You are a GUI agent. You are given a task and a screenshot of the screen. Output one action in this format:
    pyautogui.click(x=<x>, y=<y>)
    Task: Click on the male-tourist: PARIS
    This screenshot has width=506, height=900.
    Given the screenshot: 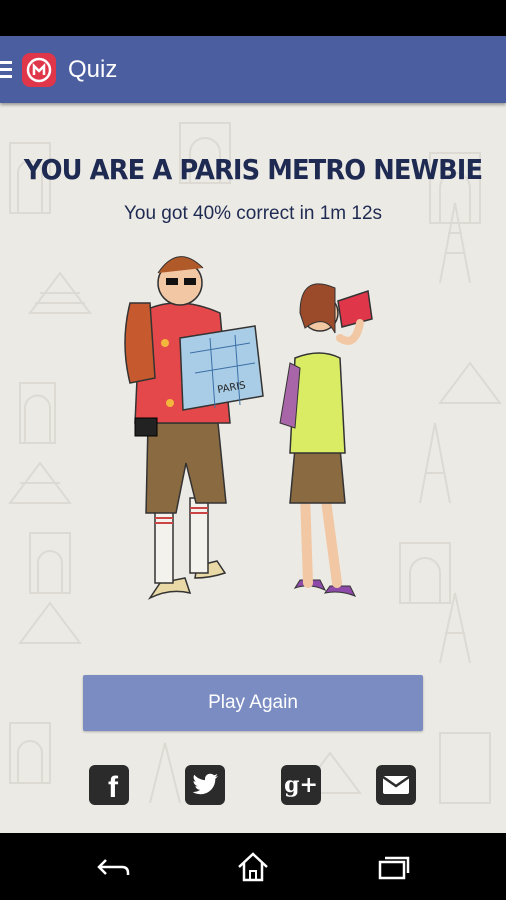 What is the action you would take?
    pyautogui.click(x=194, y=428)
    